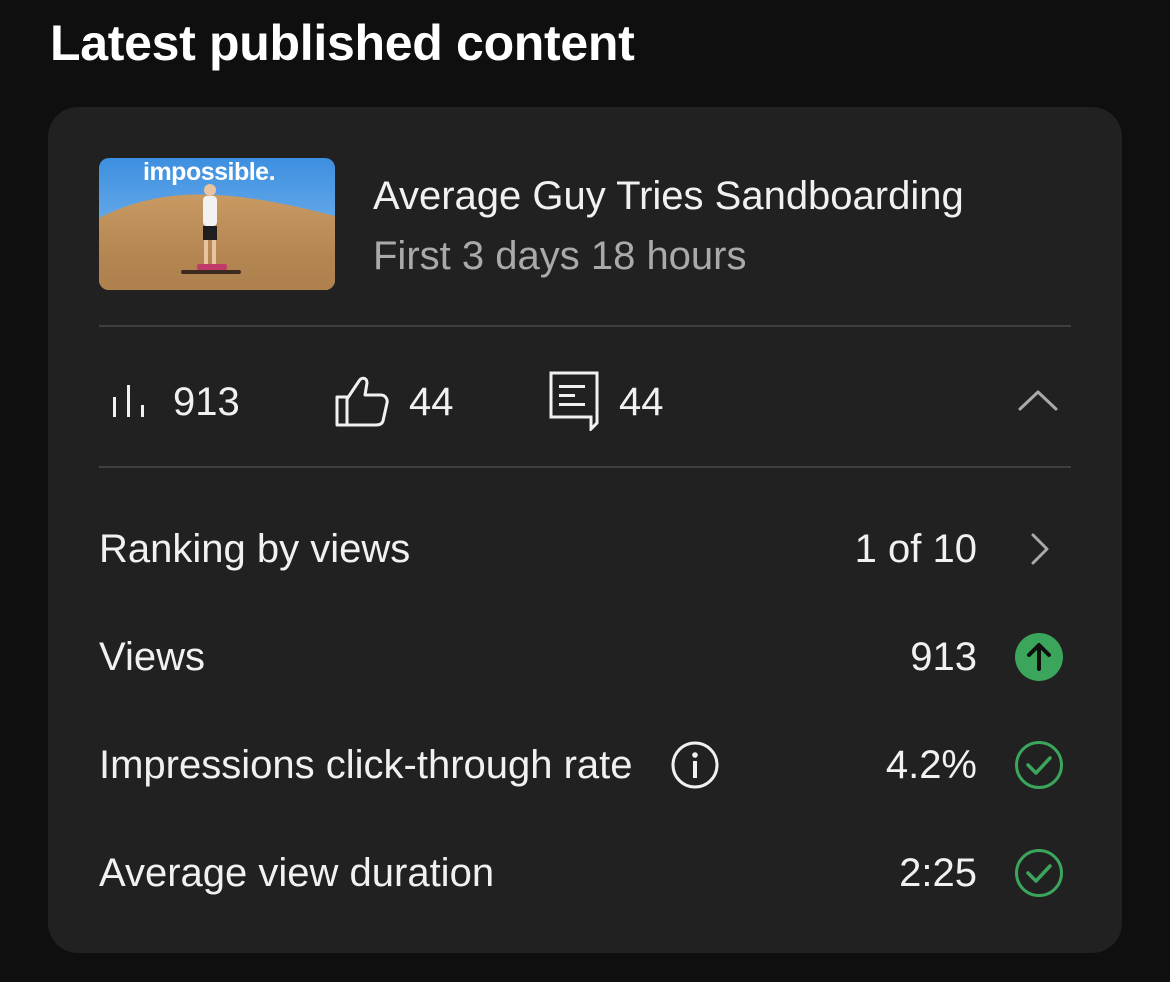 Image resolution: width=1170 pixels, height=982 pixels. I want to click on video-period: First 3 days 18 hours, so click(560, 256).